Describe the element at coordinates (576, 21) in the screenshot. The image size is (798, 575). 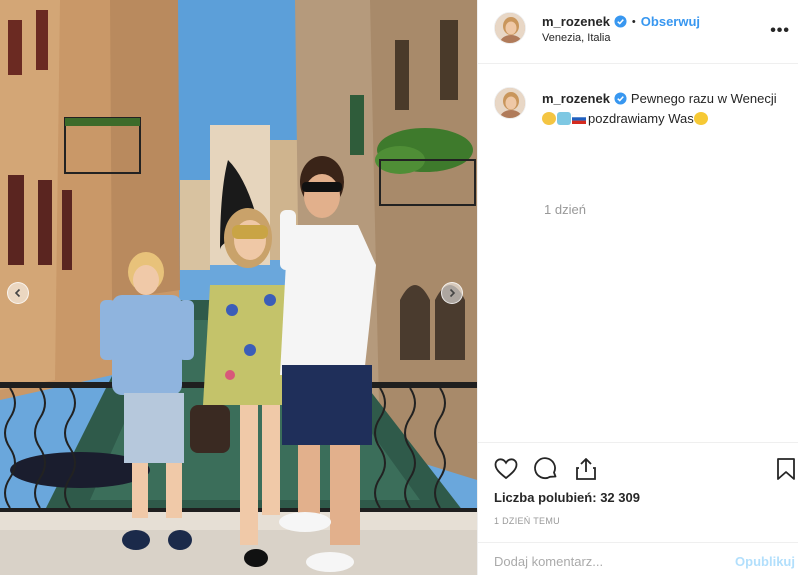
I see `author-username: m_rozenek` at that location.